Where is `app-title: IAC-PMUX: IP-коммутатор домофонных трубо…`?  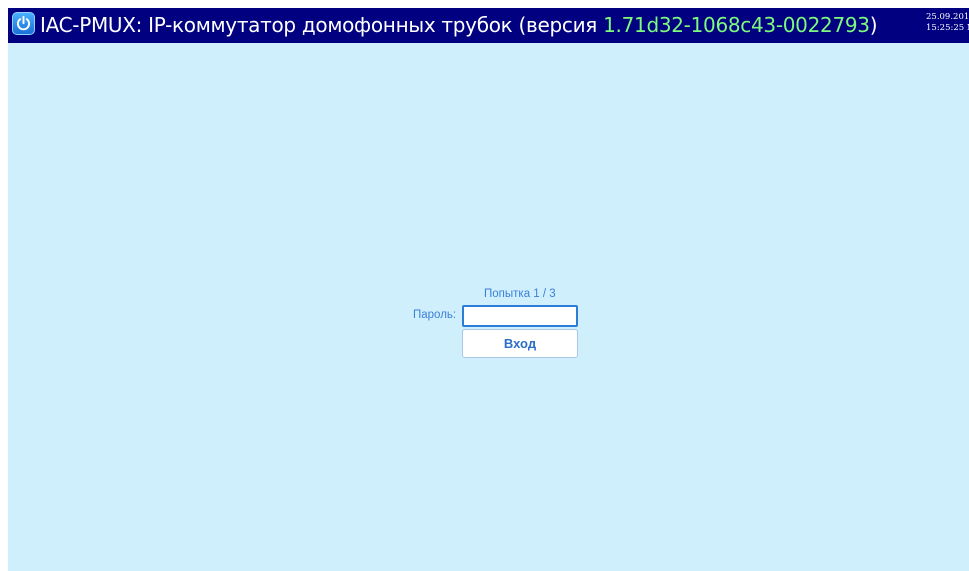 app-title: IAC-PMUX: IP-коммутатор домофонных трубо… is located at coordinates (459, 25).